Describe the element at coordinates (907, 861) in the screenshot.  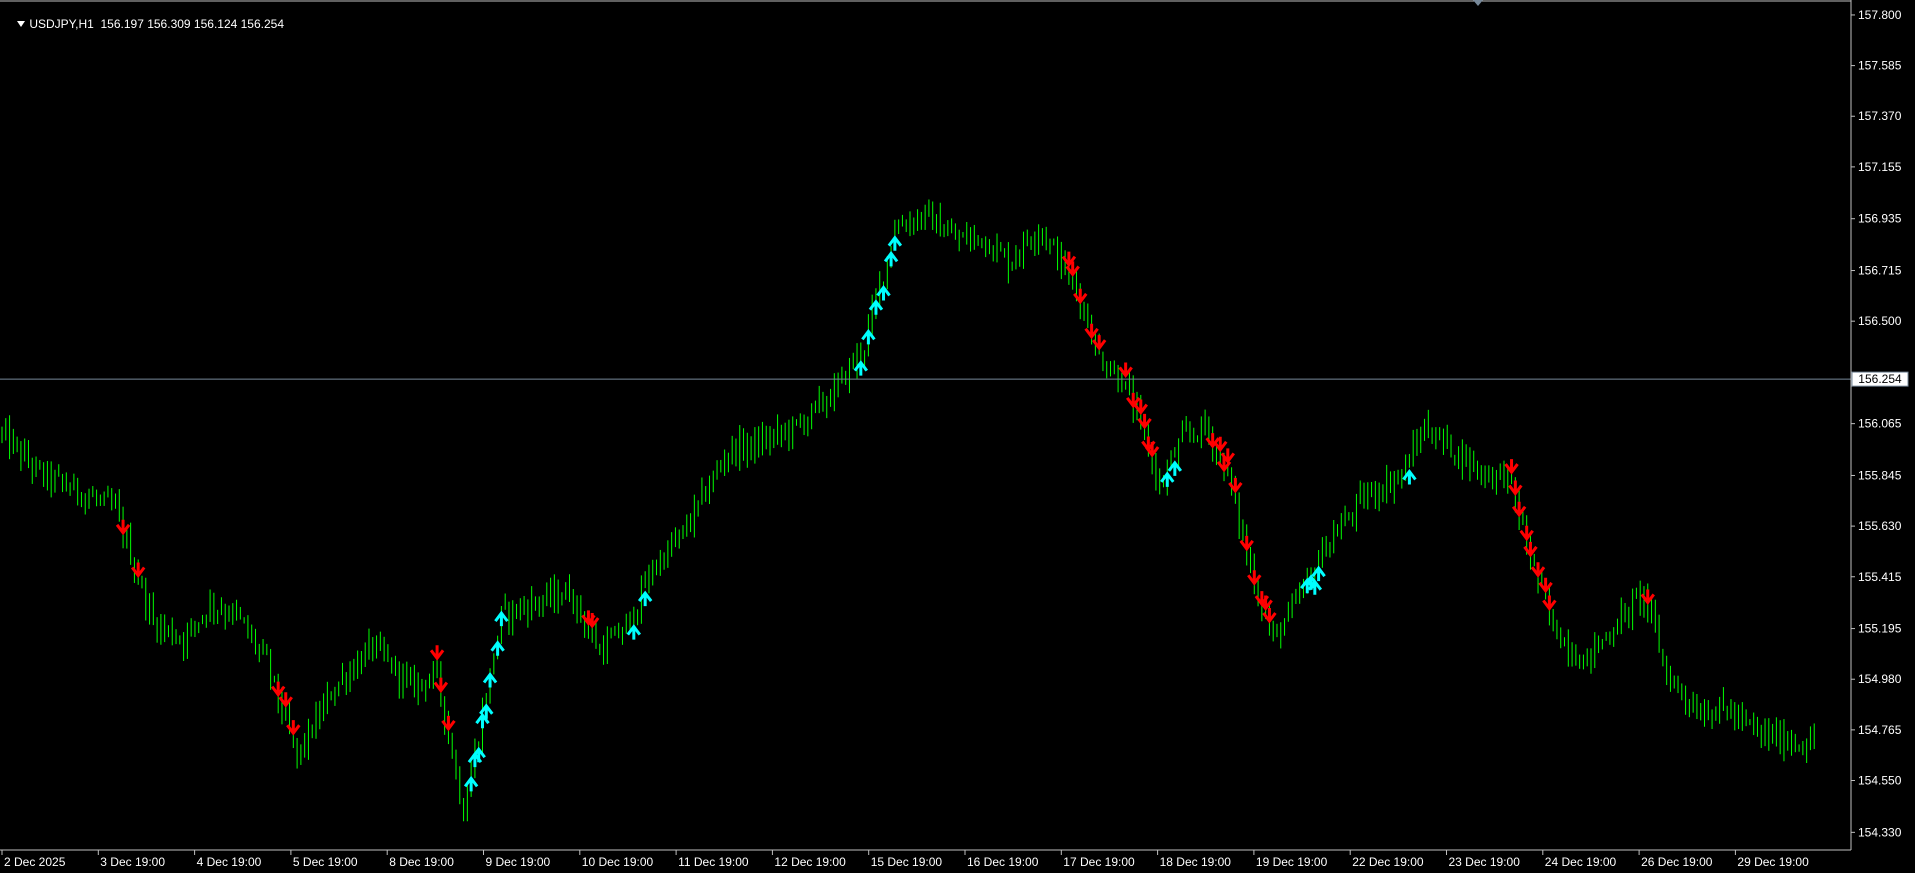
I see `time-tick-label: 15 Dec 19:00` at that location.